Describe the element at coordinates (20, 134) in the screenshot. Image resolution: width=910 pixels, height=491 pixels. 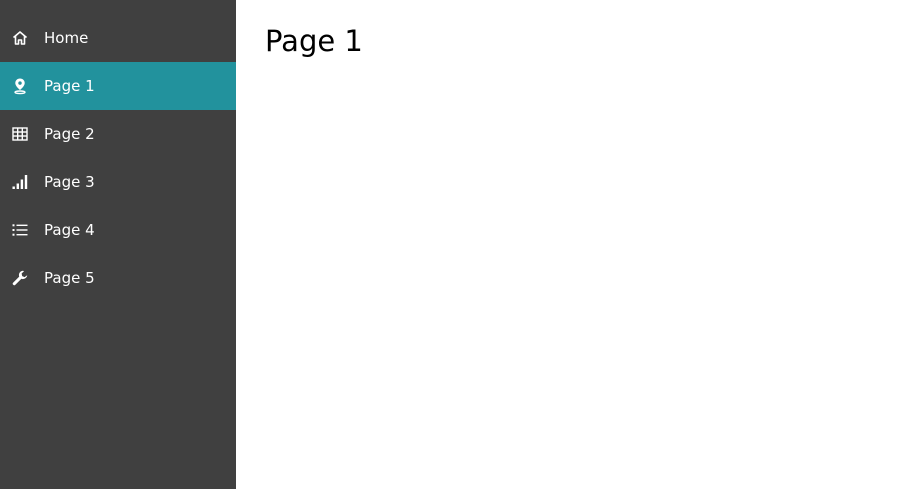
I see `table-grid-icon` at that location.